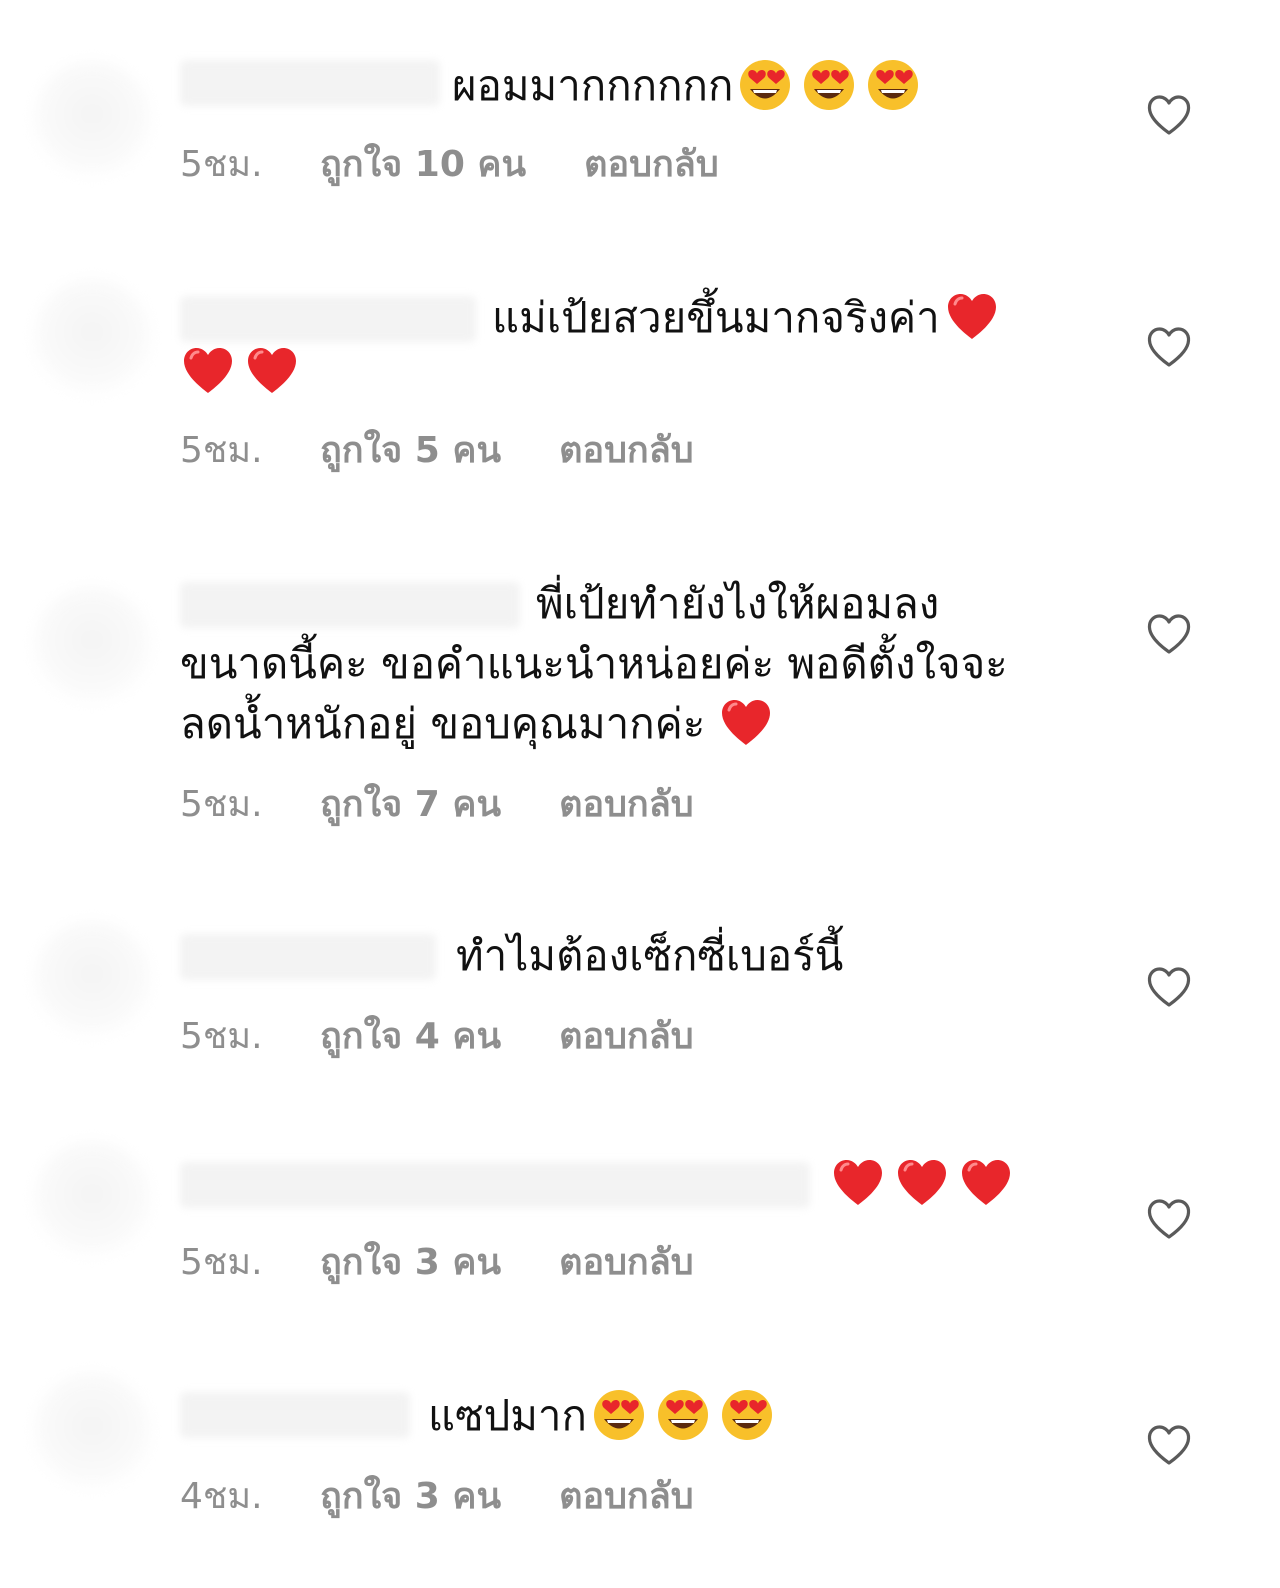 Image resolution: width=1280 pixels, height=1588 pixels. Describe the element at coordinates (593, 85) in the screenshot. I see `comment-text-line: ผอมมากกกกกก` at that location.